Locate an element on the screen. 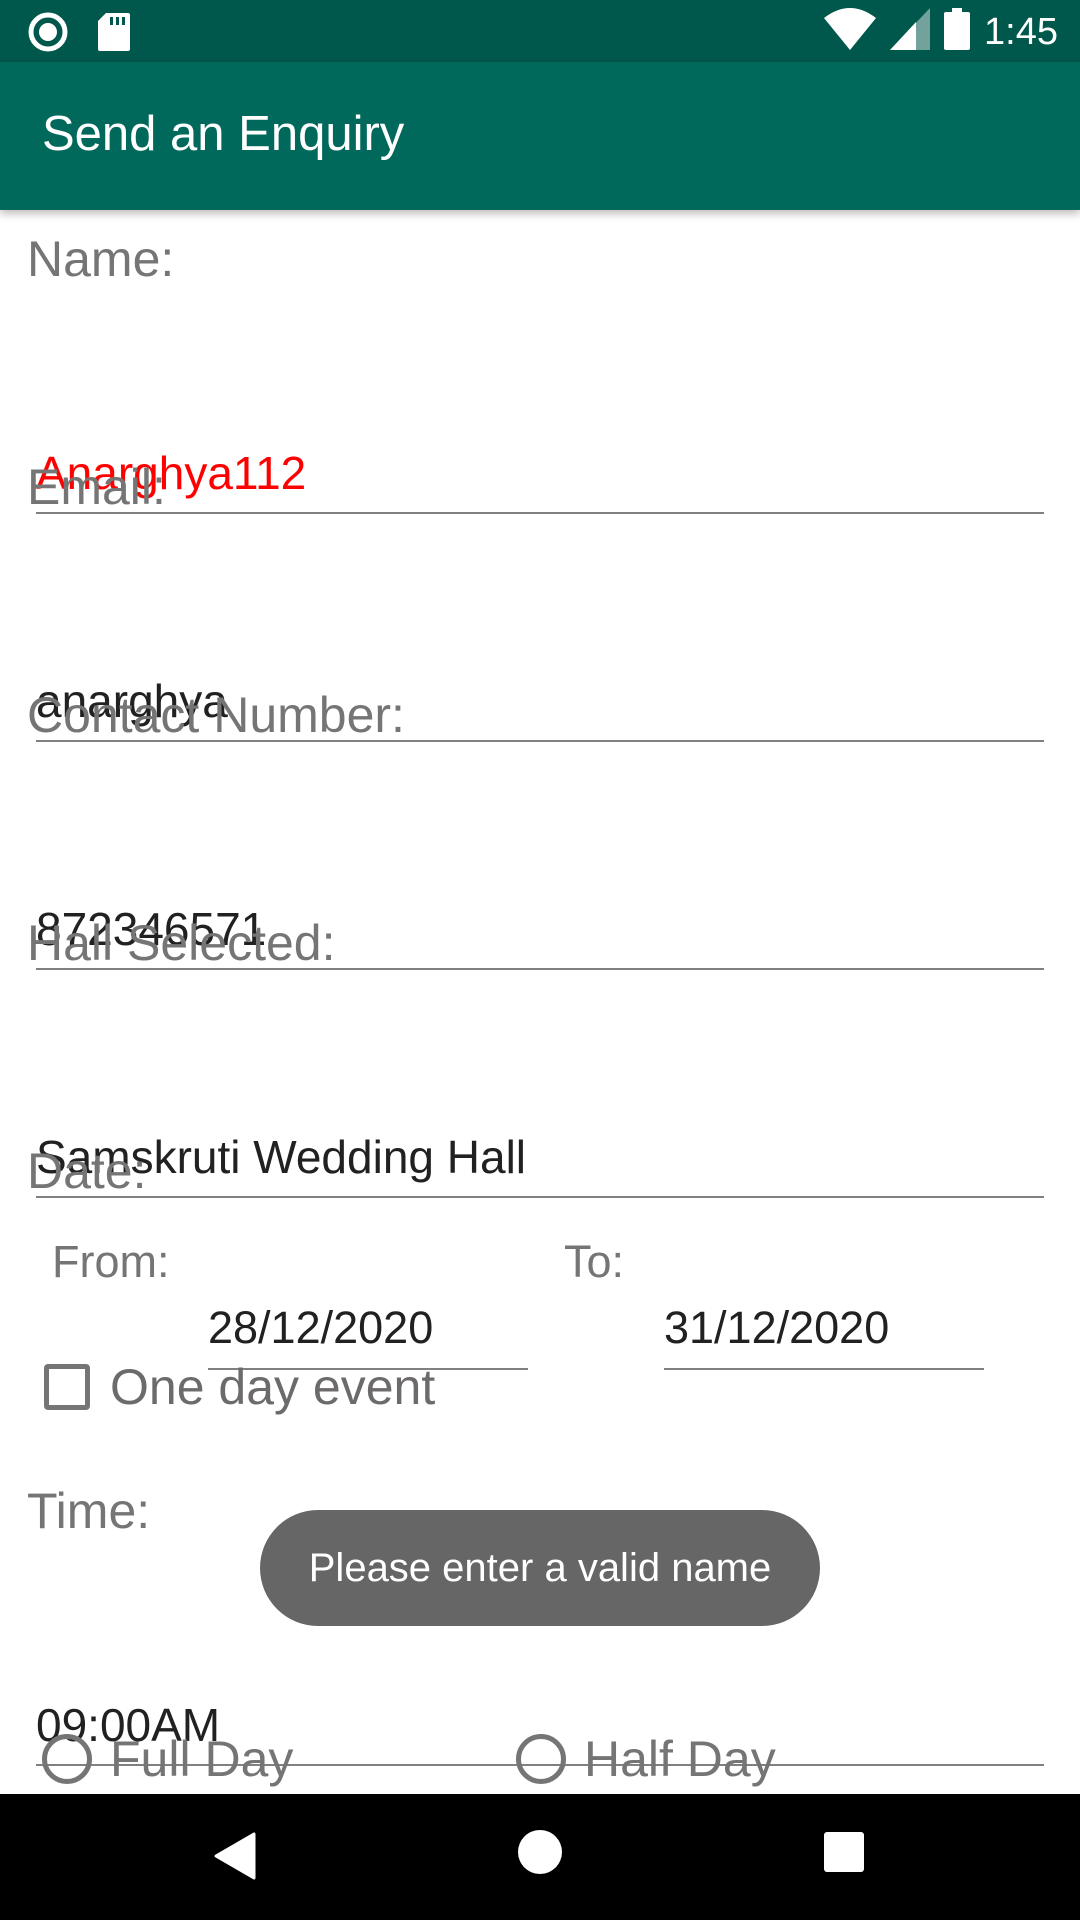  page-title: Send an Enquiry is located at coordinates (223, 134).